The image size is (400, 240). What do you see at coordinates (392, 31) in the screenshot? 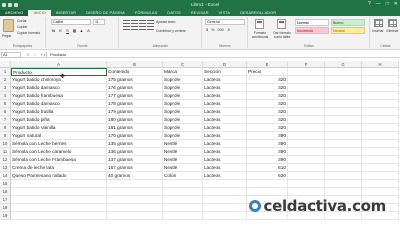
I see `delete-cells-button: Eliminar` at bounding box center [392, 31].